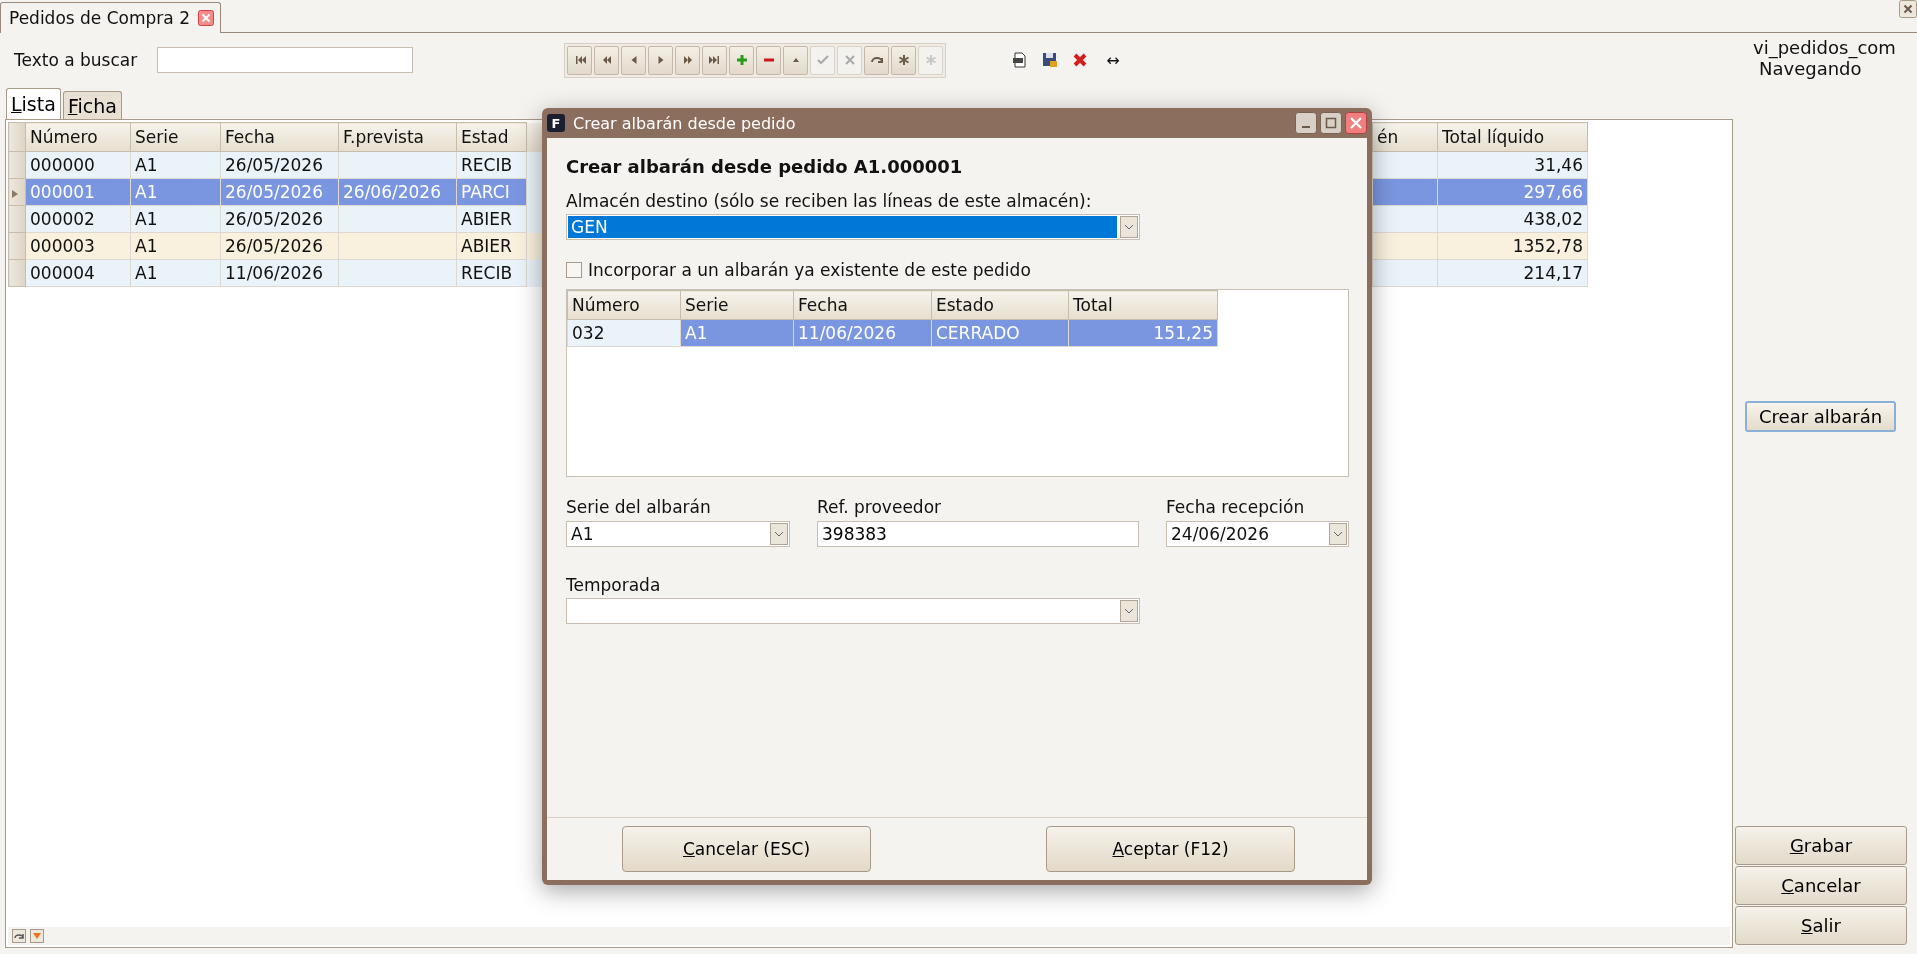 This screenshot has width=1917, height=954. I want to click on serie-label: Serie del albarán, so click(639, 507).